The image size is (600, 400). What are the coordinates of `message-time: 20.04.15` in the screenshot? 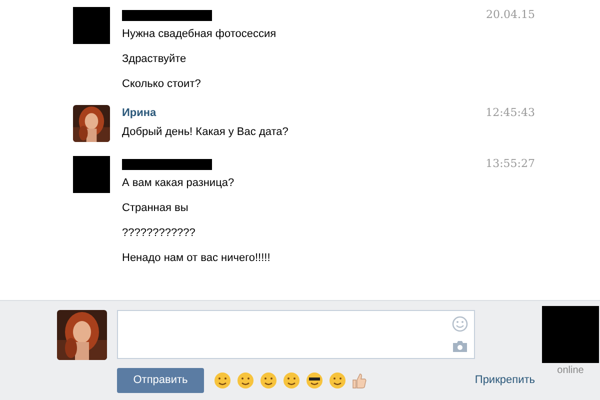 It's located at (510, 14).